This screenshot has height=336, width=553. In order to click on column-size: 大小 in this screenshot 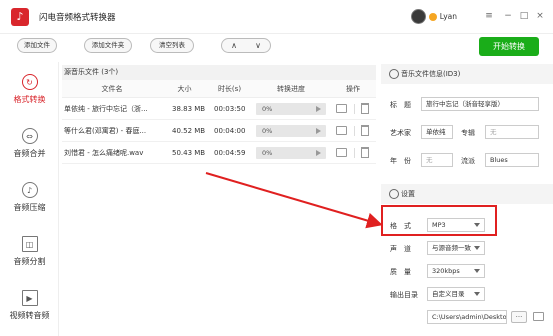, I will do `click(184, 89)`.